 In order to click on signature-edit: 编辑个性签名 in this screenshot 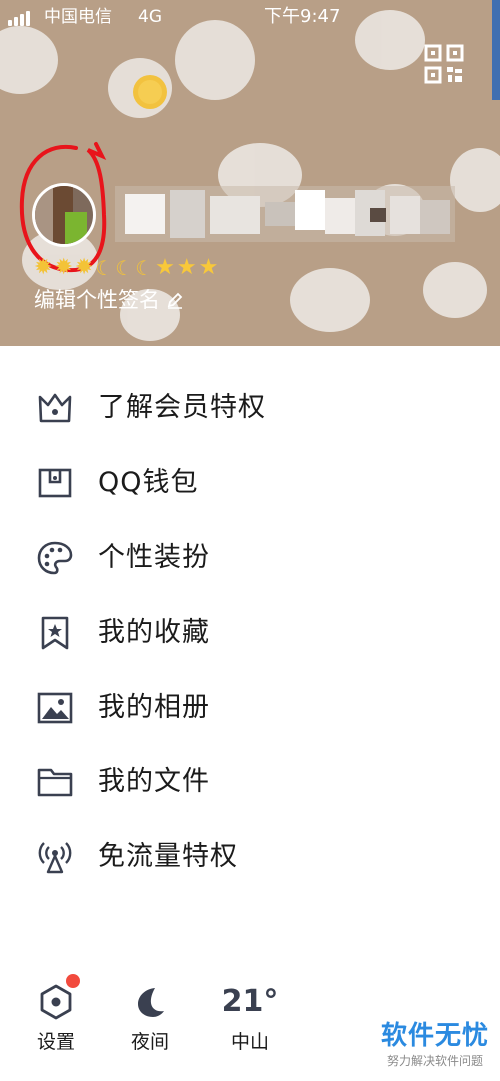, I will do `click(109, 300)`.